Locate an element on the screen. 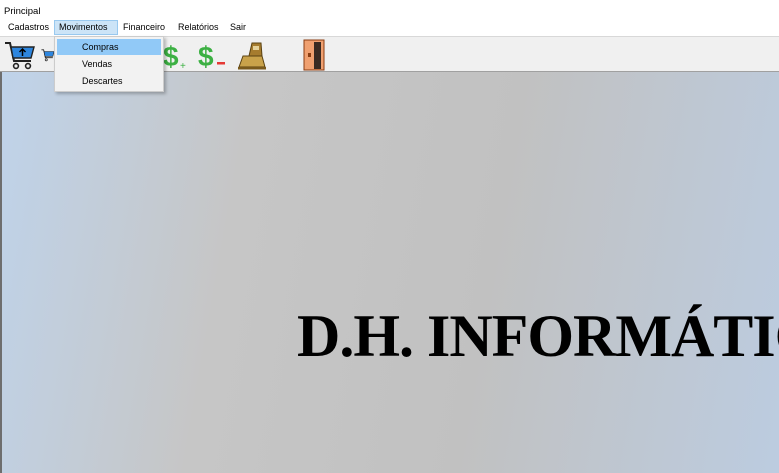 This screenshot has width=779, height=473. cash-register-icon is located at coordinates (252, 56).